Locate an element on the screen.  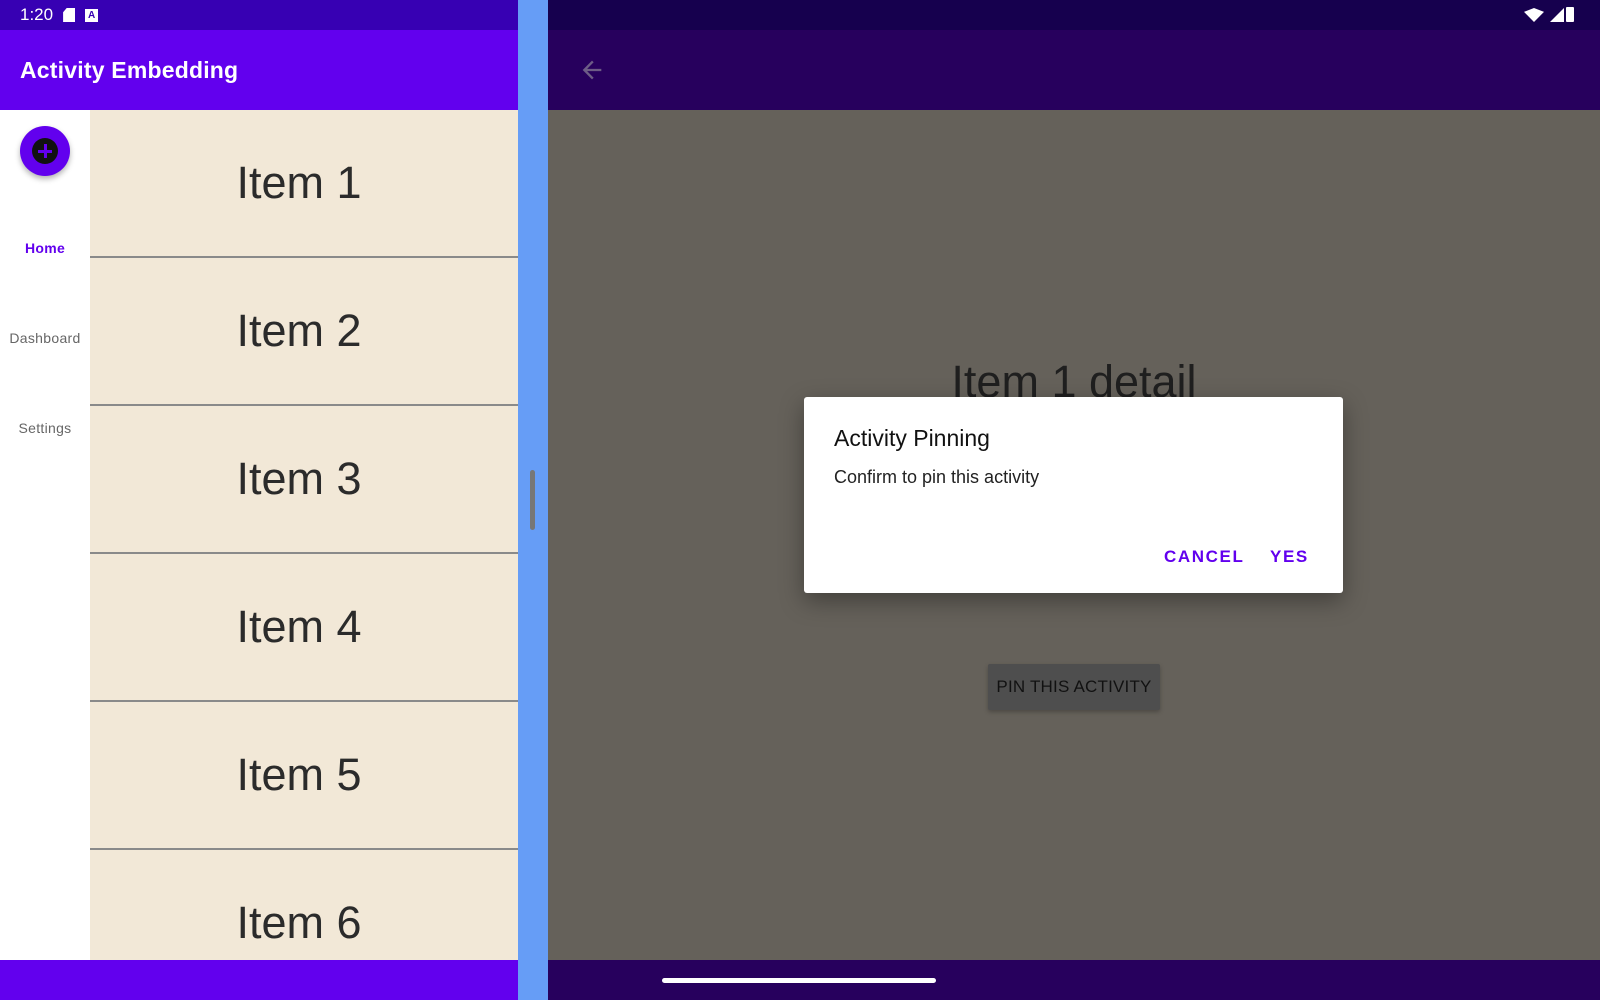
nav-bar-left is located at coordinates (259, 980).